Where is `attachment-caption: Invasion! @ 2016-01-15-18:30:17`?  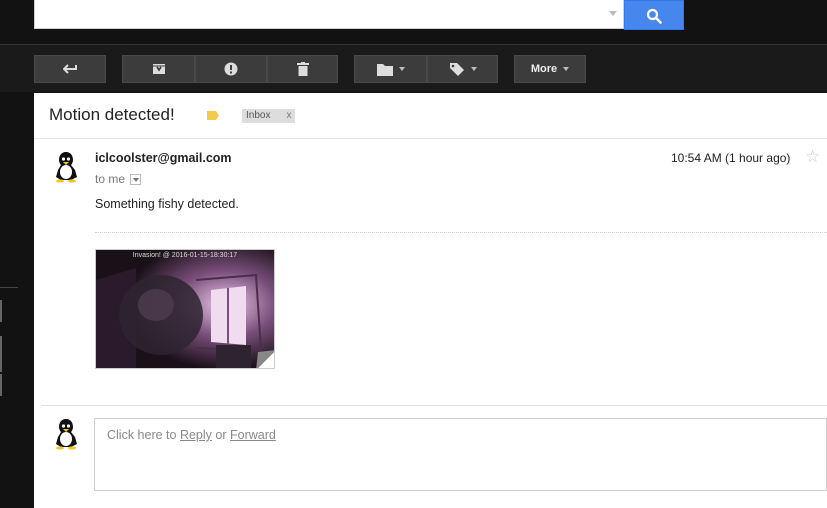 attachment-caption: Invasion! @ 2016-01-15-18:30:17 is located at coordinates (185, 255).